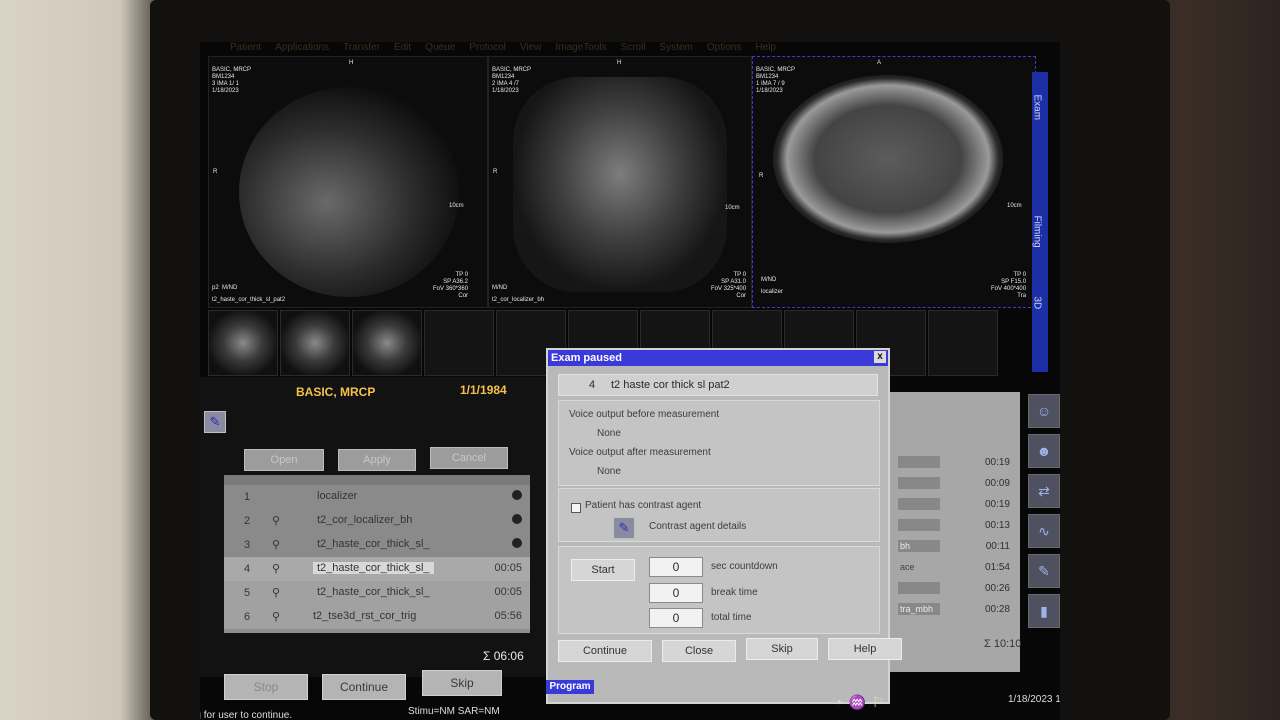 This screenshot has width=1280, height=720. I want to click on dialog-skip-button: Skip, so click(782, 649).